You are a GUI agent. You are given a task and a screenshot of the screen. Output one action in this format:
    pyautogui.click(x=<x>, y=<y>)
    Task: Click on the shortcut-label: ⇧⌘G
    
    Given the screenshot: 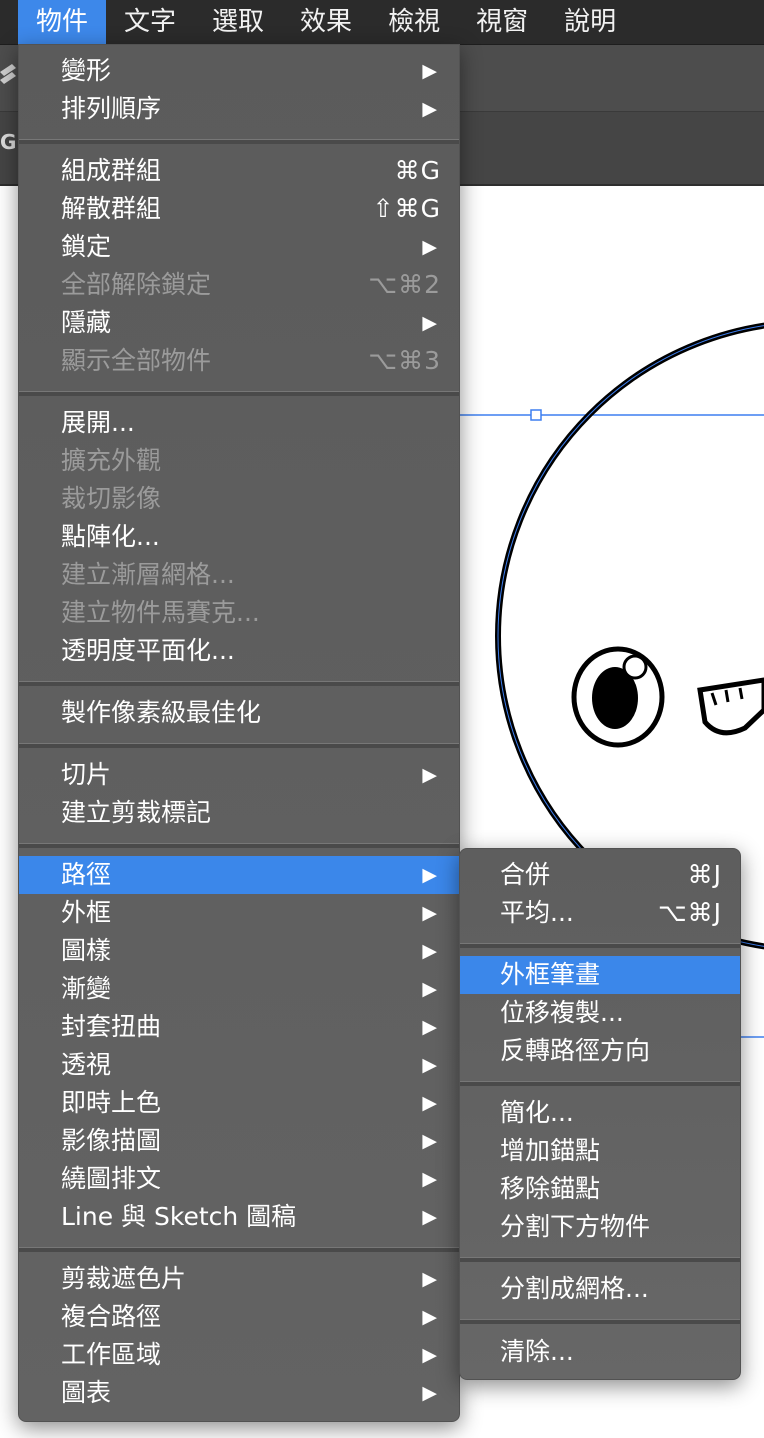 What is the action you would take?
    pyautogui.click(x=406, y=208)
    